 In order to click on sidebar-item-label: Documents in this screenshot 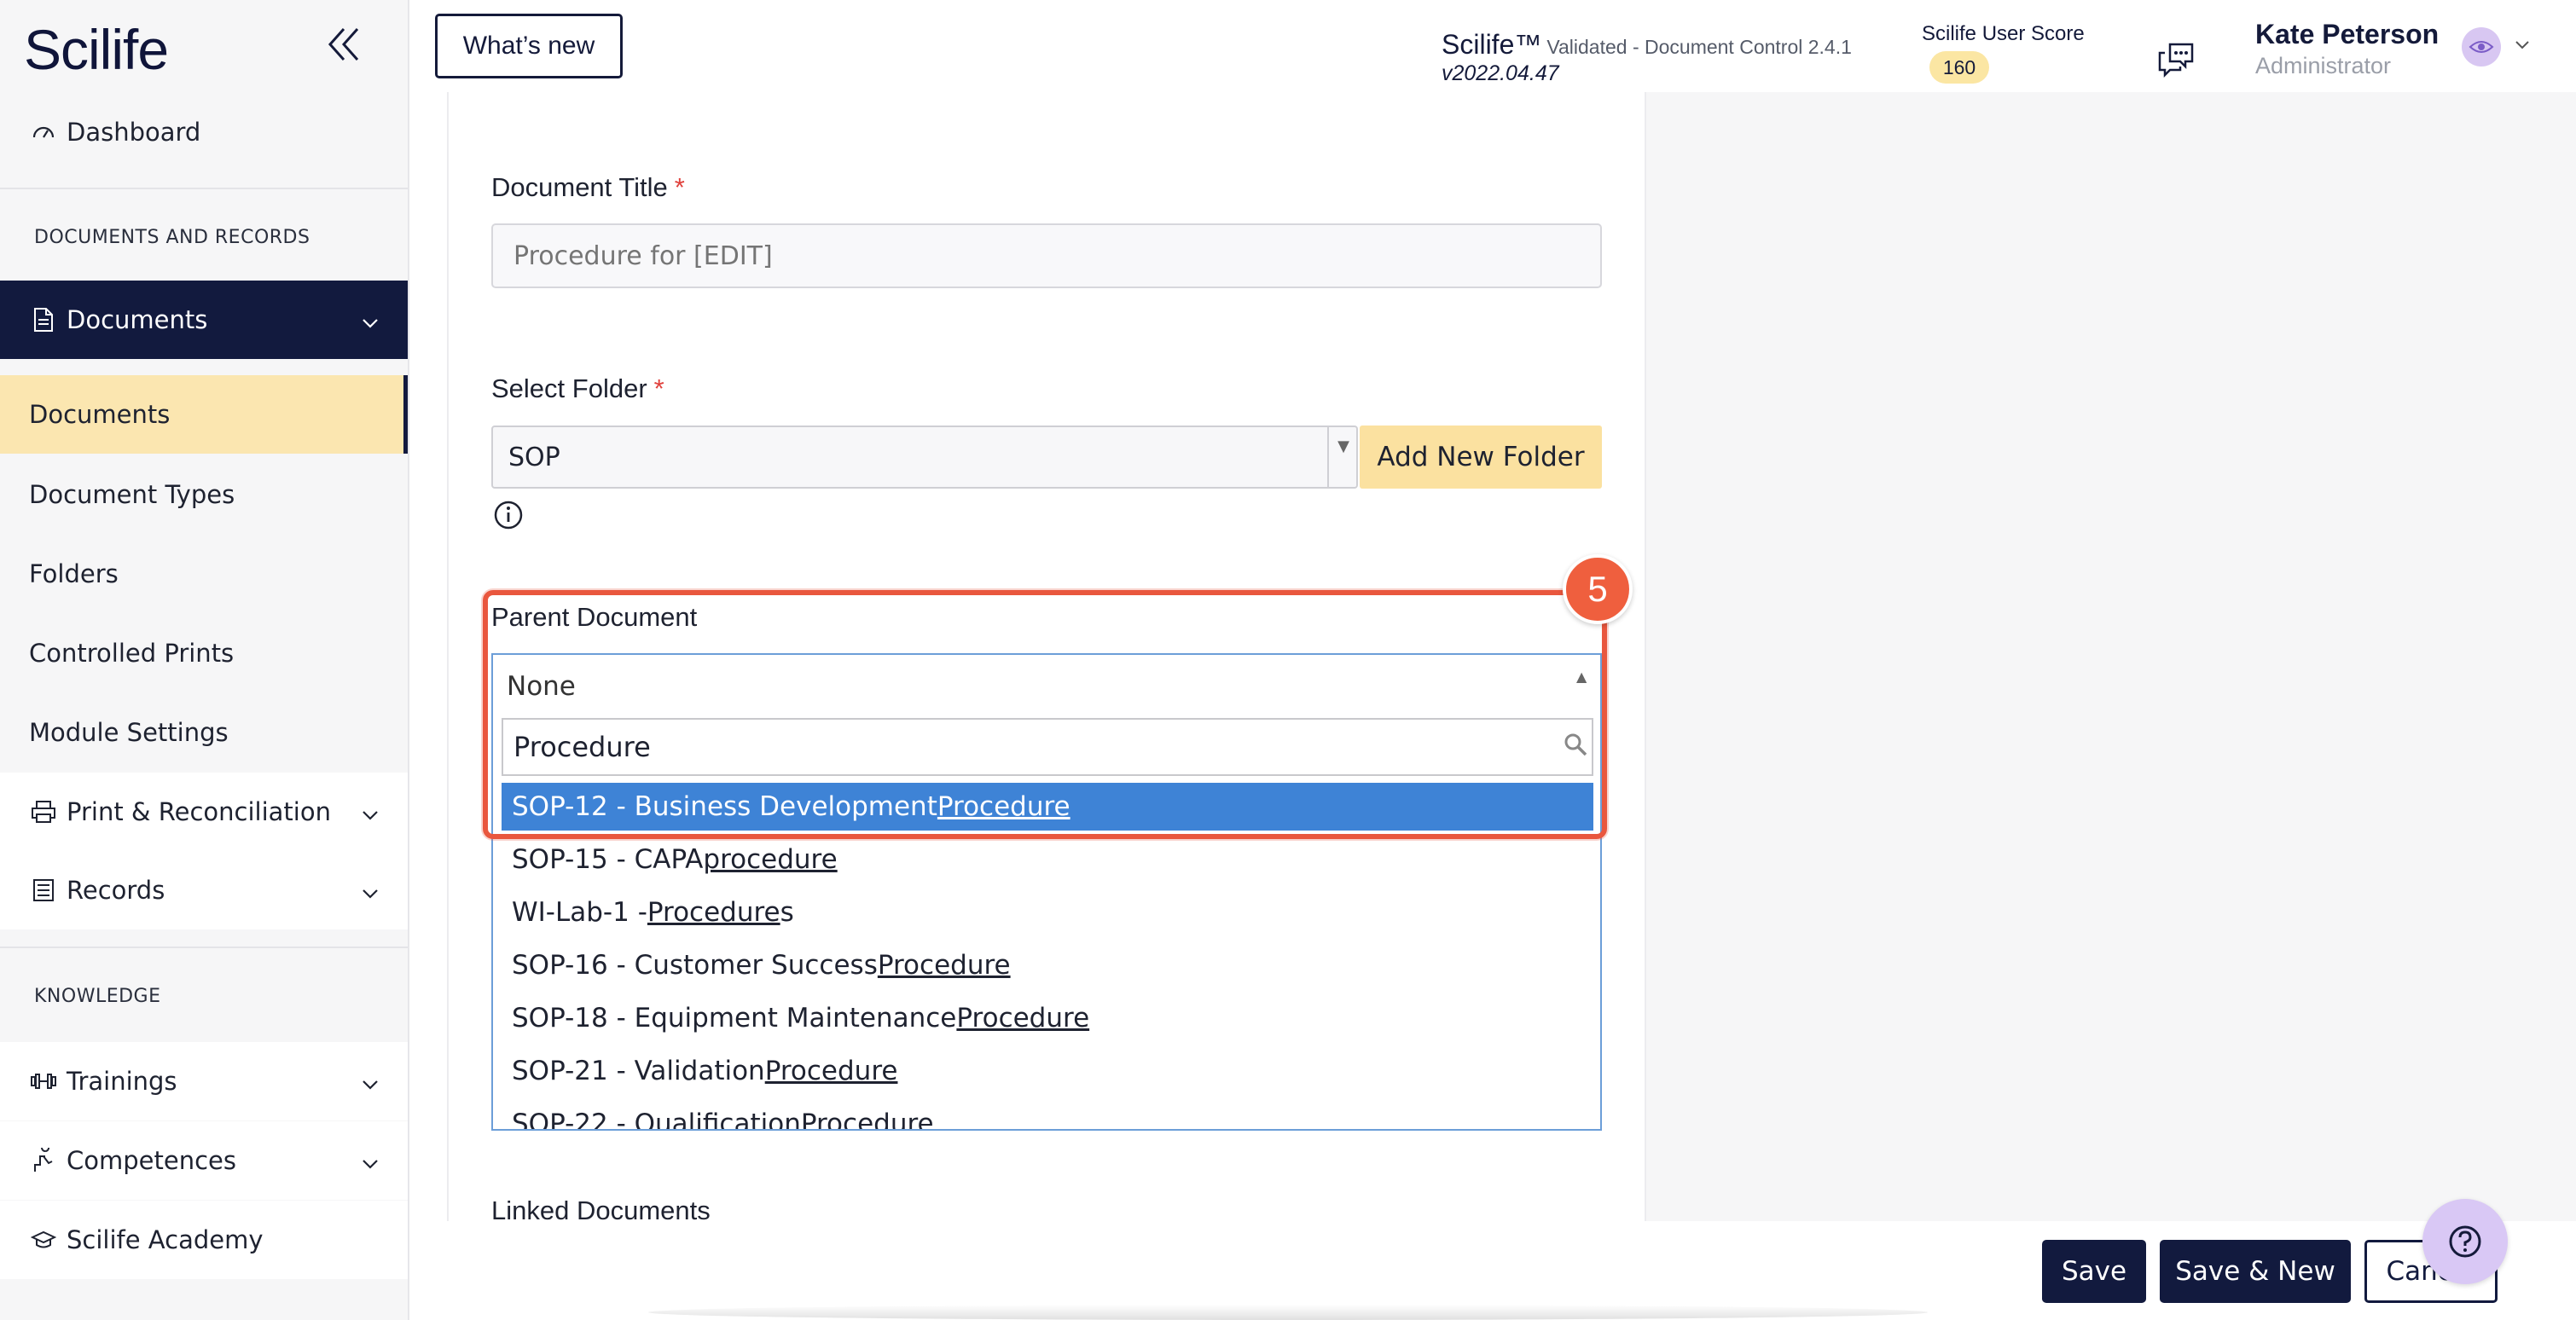, I will do `click(137, 319)`.